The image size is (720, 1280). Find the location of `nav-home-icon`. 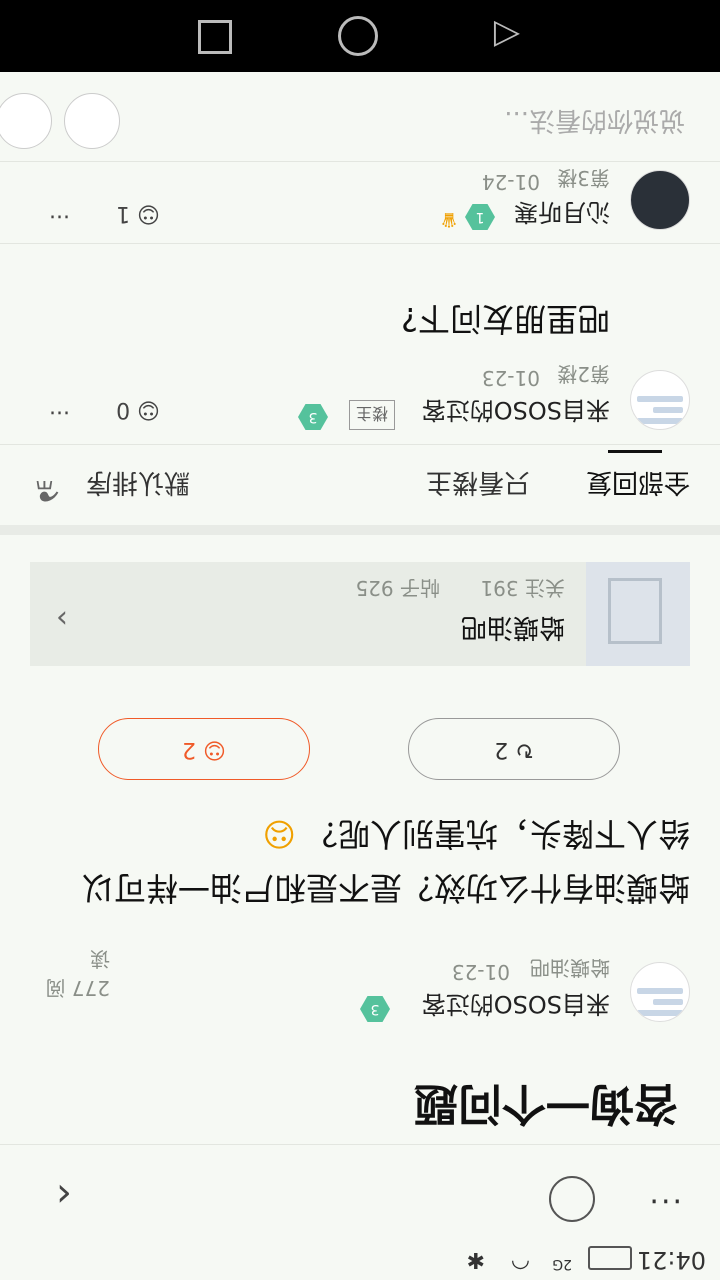

nav-home-icon is located at coordinates (358, 36).